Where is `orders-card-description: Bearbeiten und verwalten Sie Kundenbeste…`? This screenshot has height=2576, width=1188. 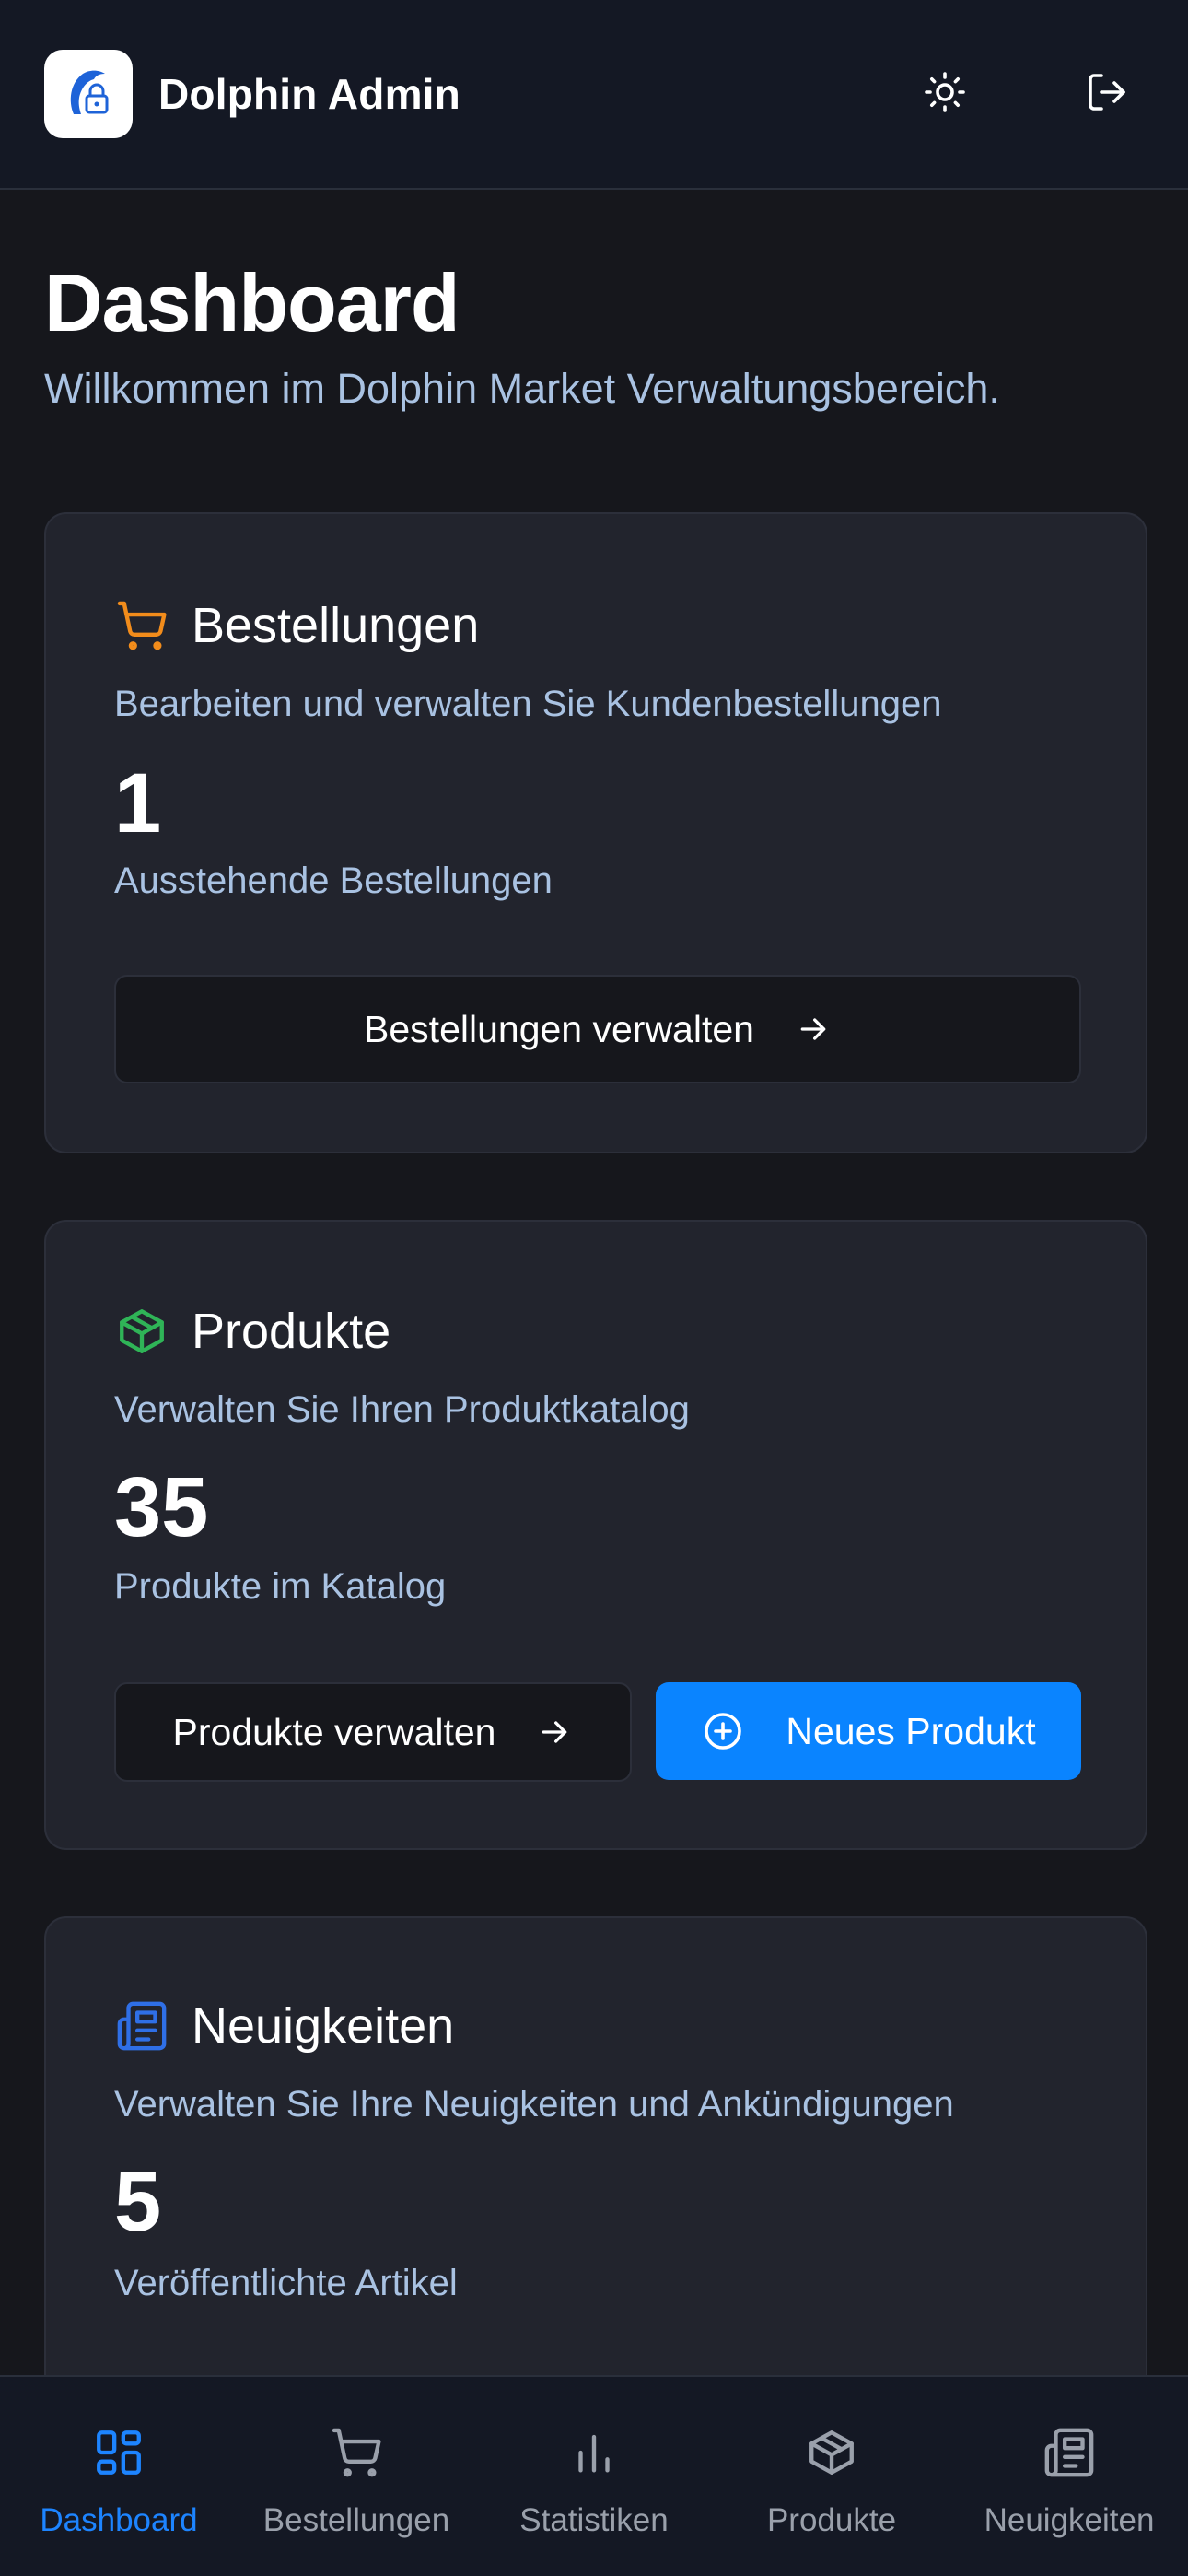 orders-card-description: Bearbeiten und verwalten Sie Kundenbeste… is located at coordinates (528, 704).